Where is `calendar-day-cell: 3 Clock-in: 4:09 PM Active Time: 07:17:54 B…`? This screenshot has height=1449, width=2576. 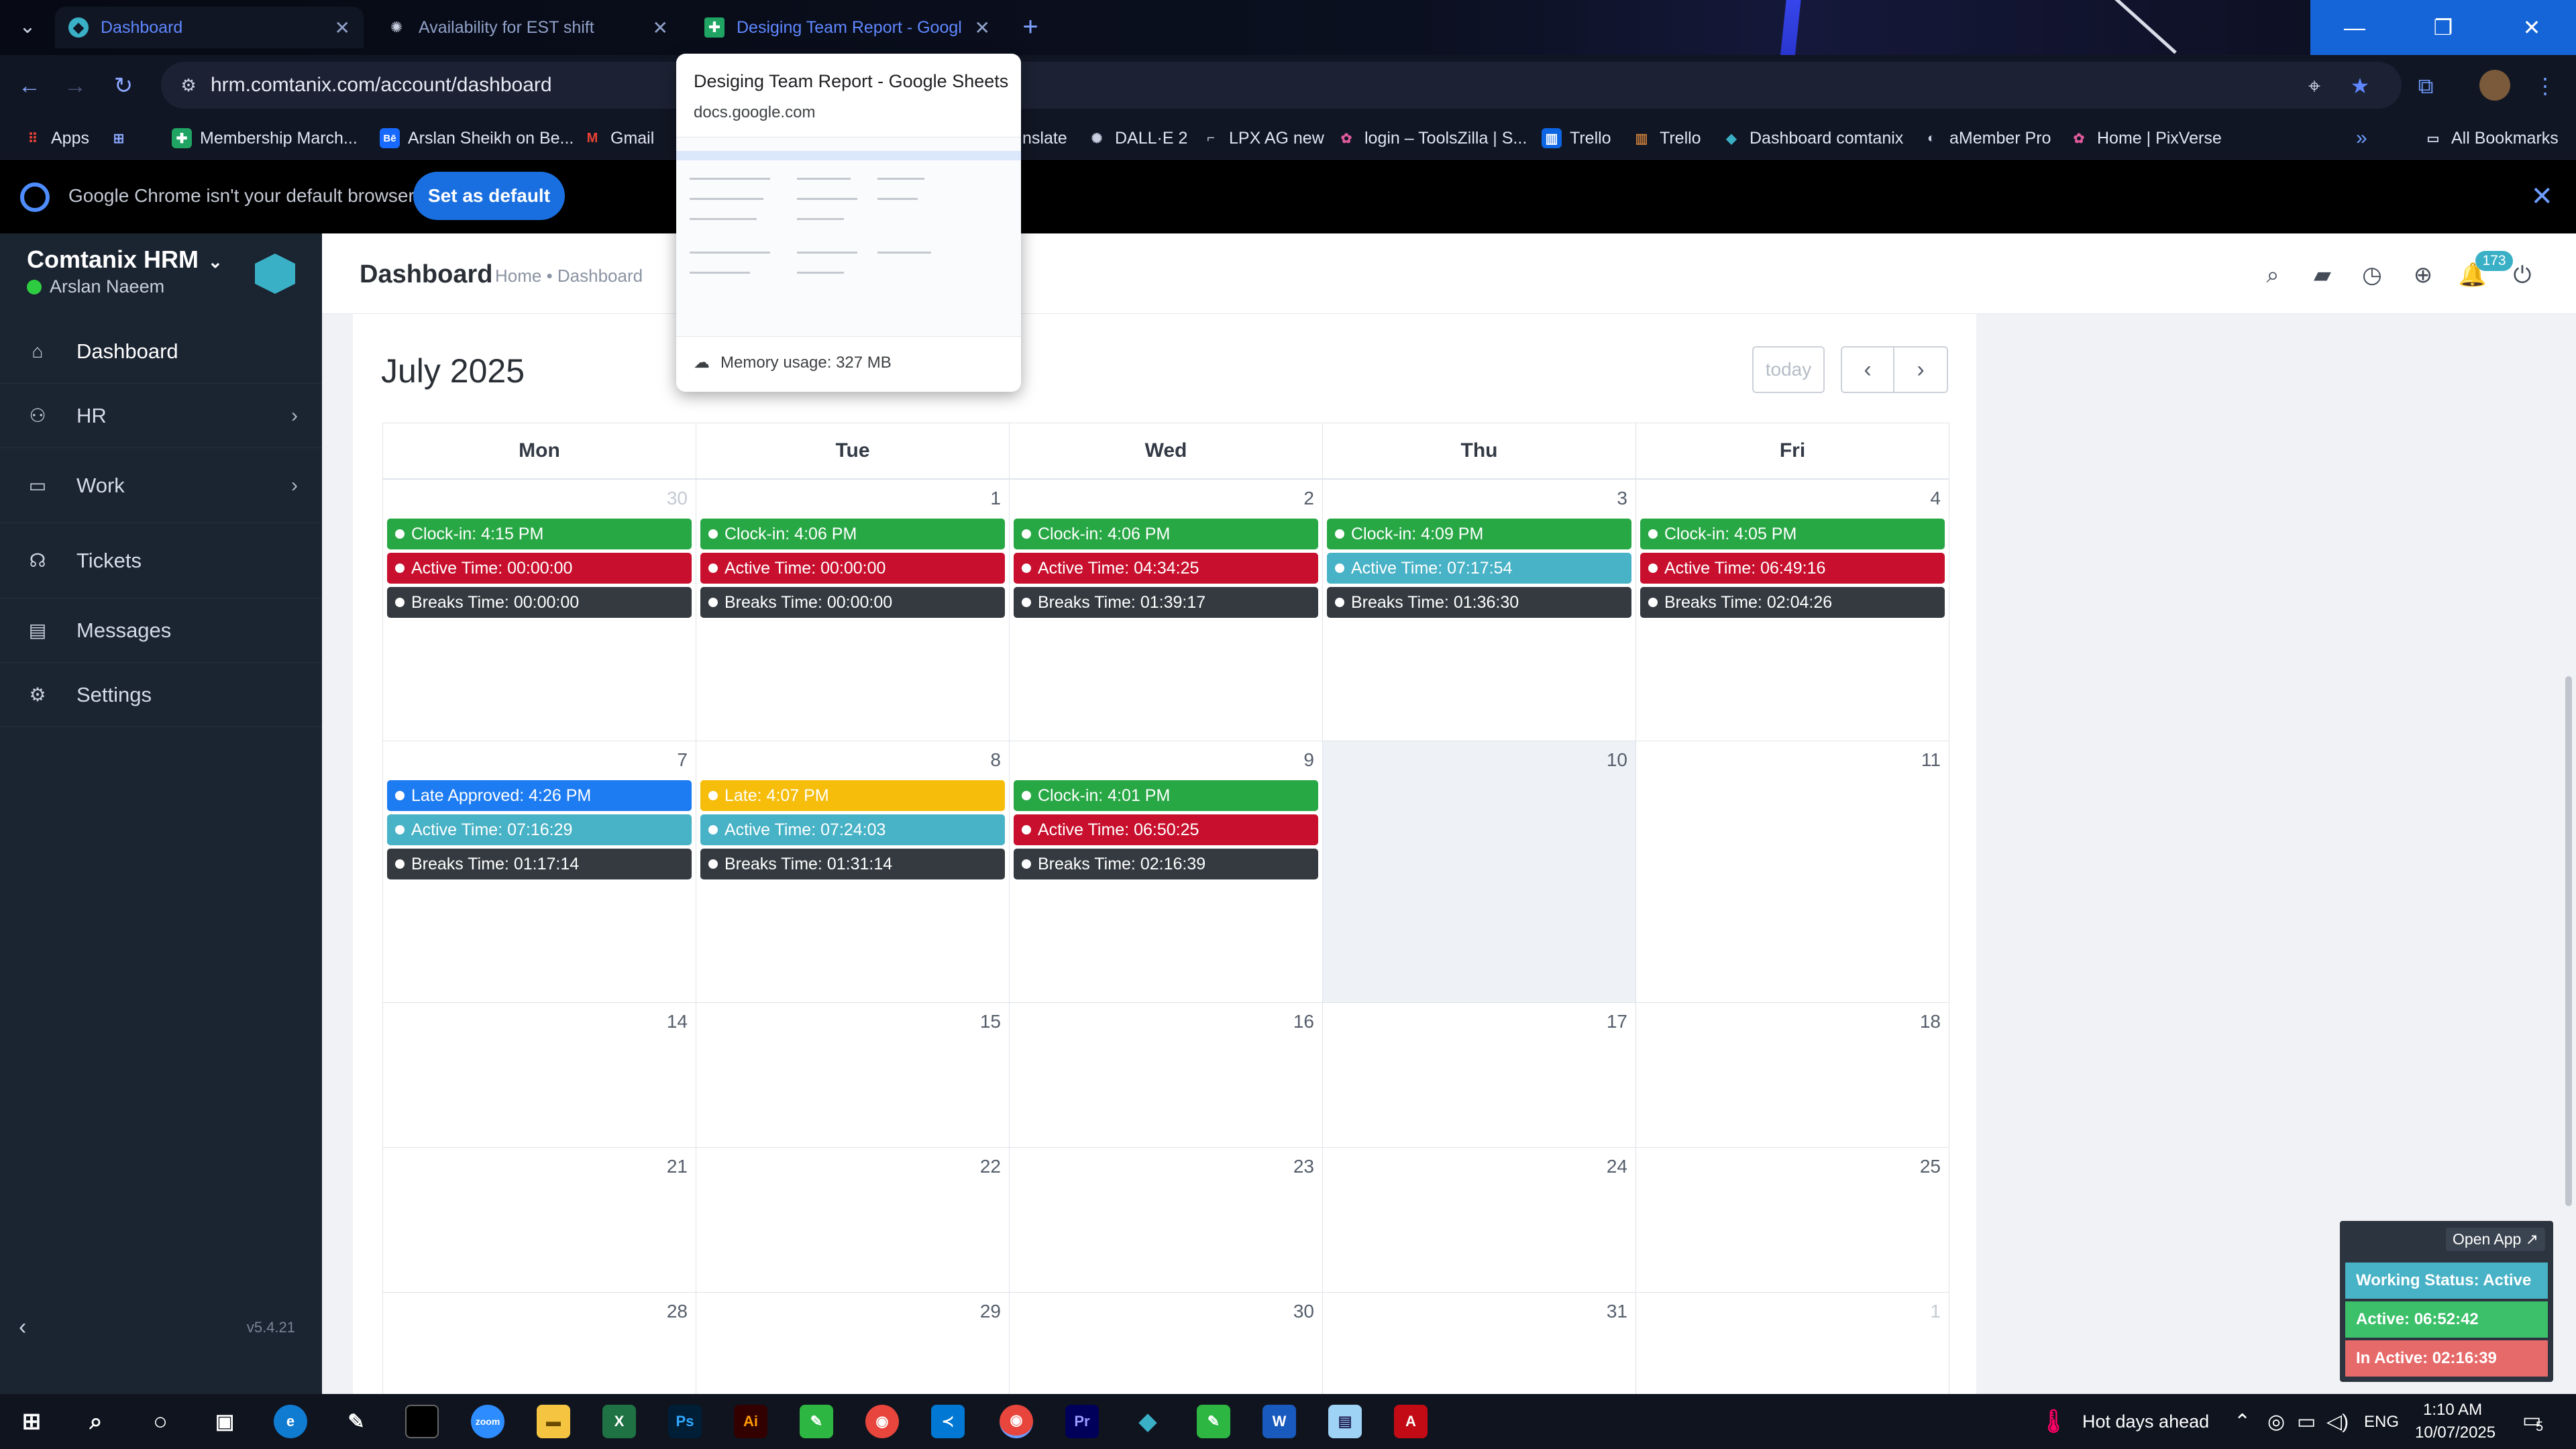 calendar-day-cell: 3 Clock-in: 4:09 PM Active Time: 07:17:54 B… is located at coordinates (1479, 610).